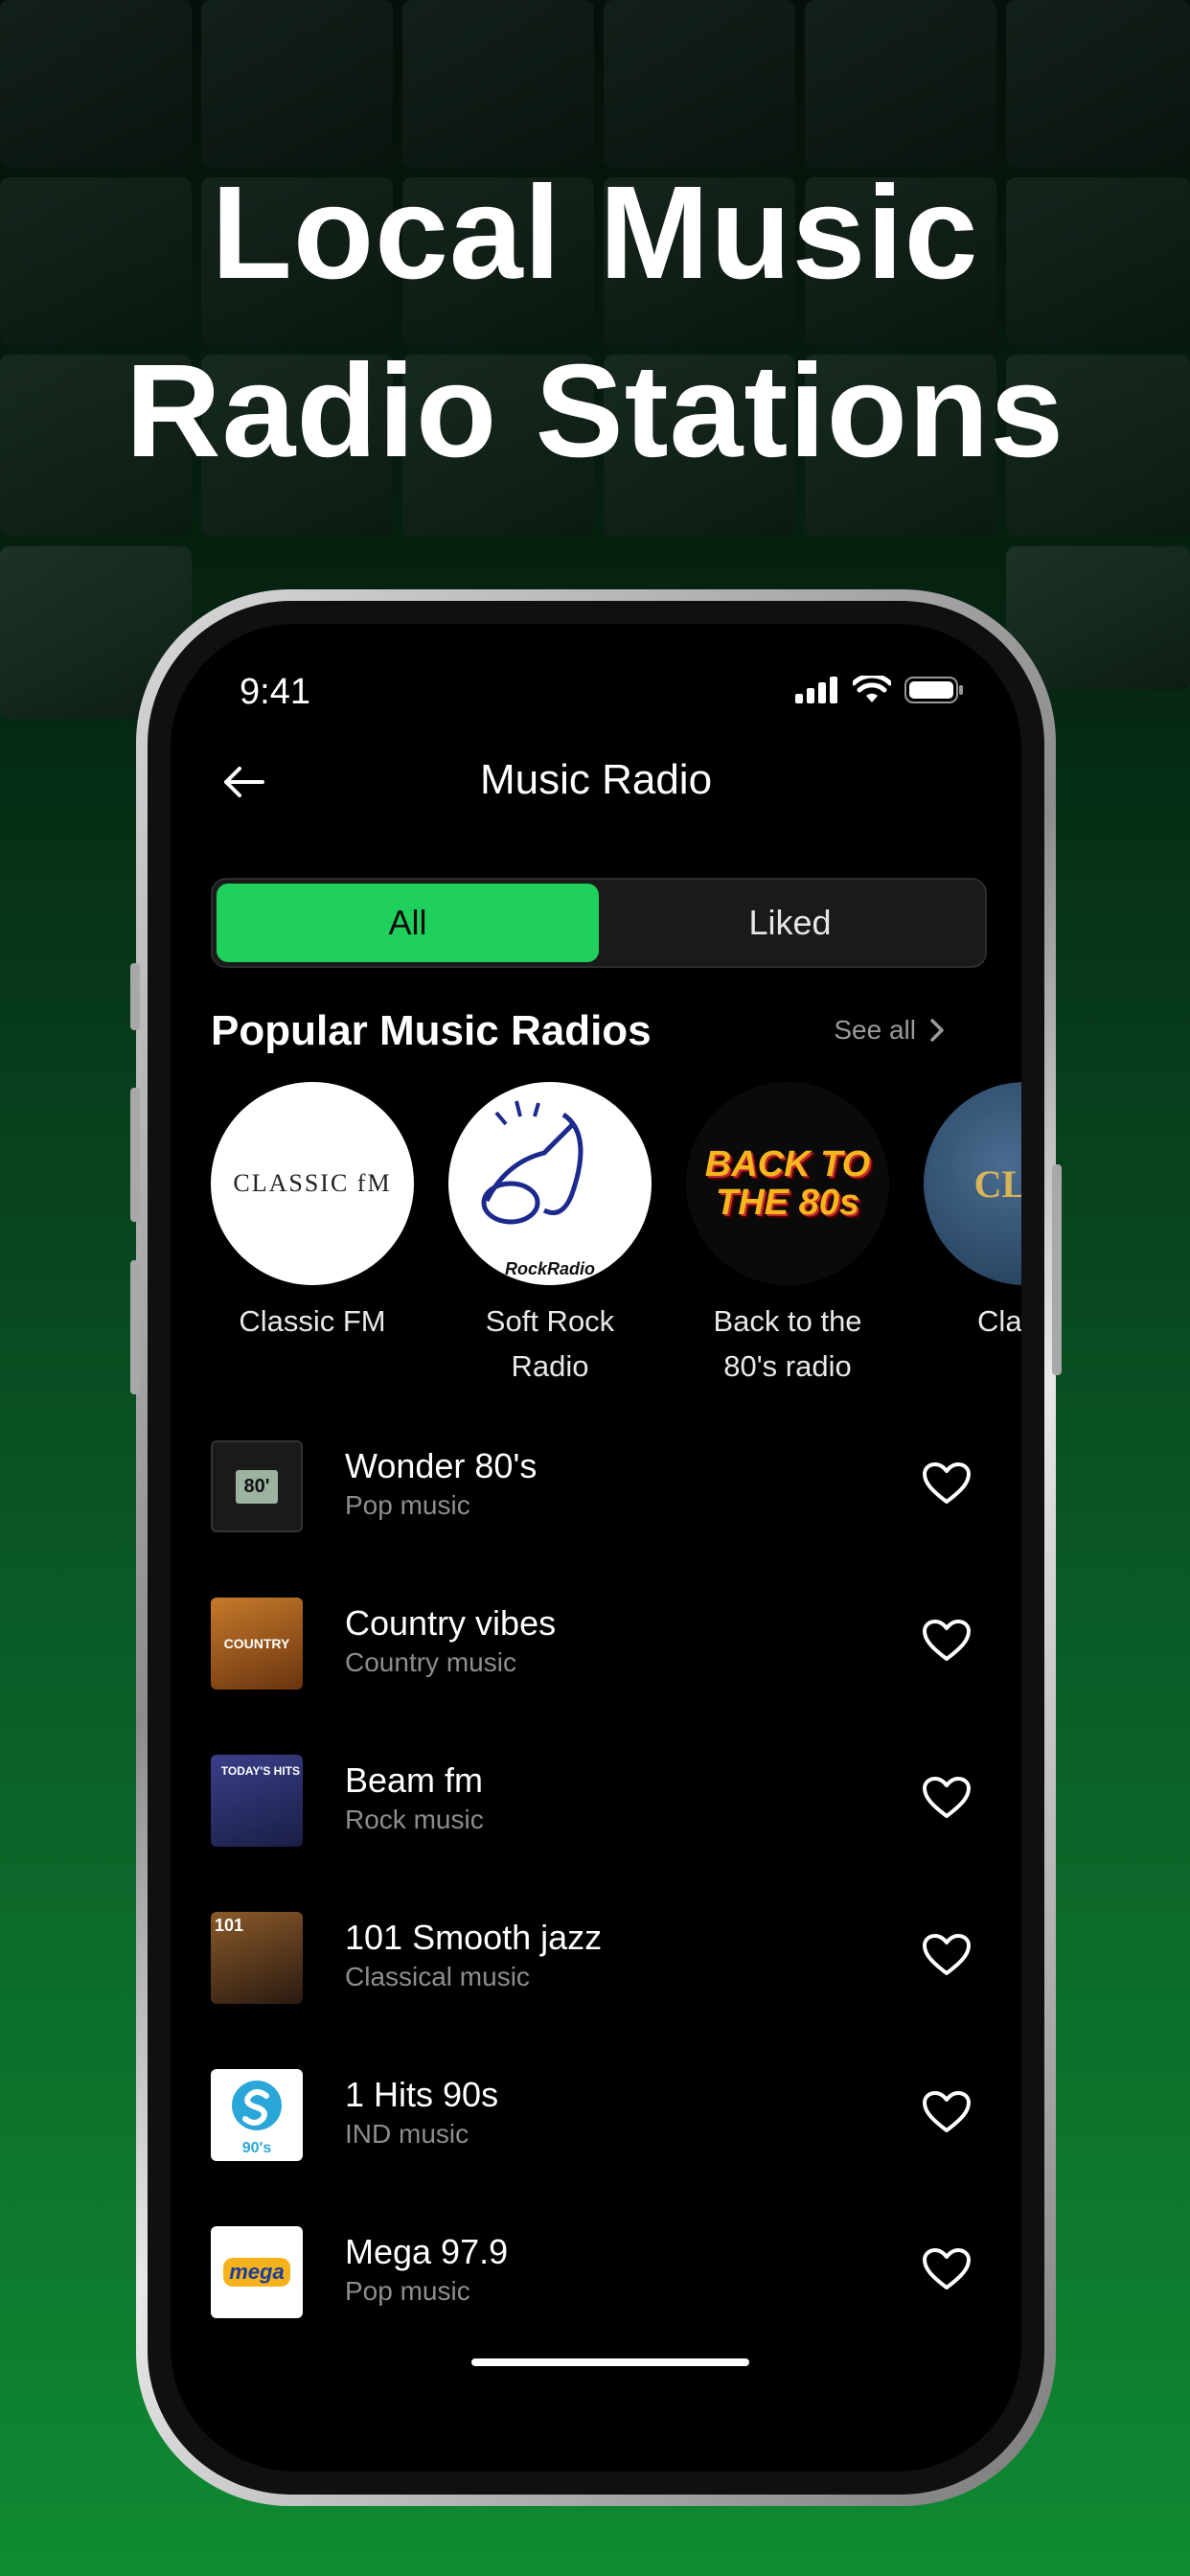 Image resolution: width=1190 pixels, height=2576 pixels. What do you see at coordinates (937, 1030) in the screenshot?
I see `chevron-right-icon` at bounding box center [937, 1030].